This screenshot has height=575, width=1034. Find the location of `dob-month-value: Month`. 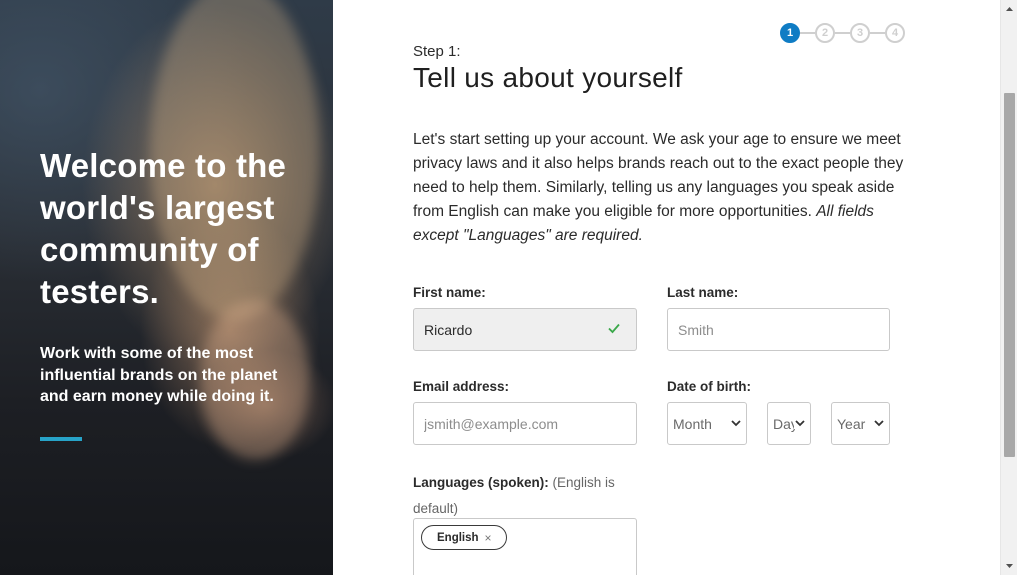

dob-month-value: Month is located at coordinates (692, 423).